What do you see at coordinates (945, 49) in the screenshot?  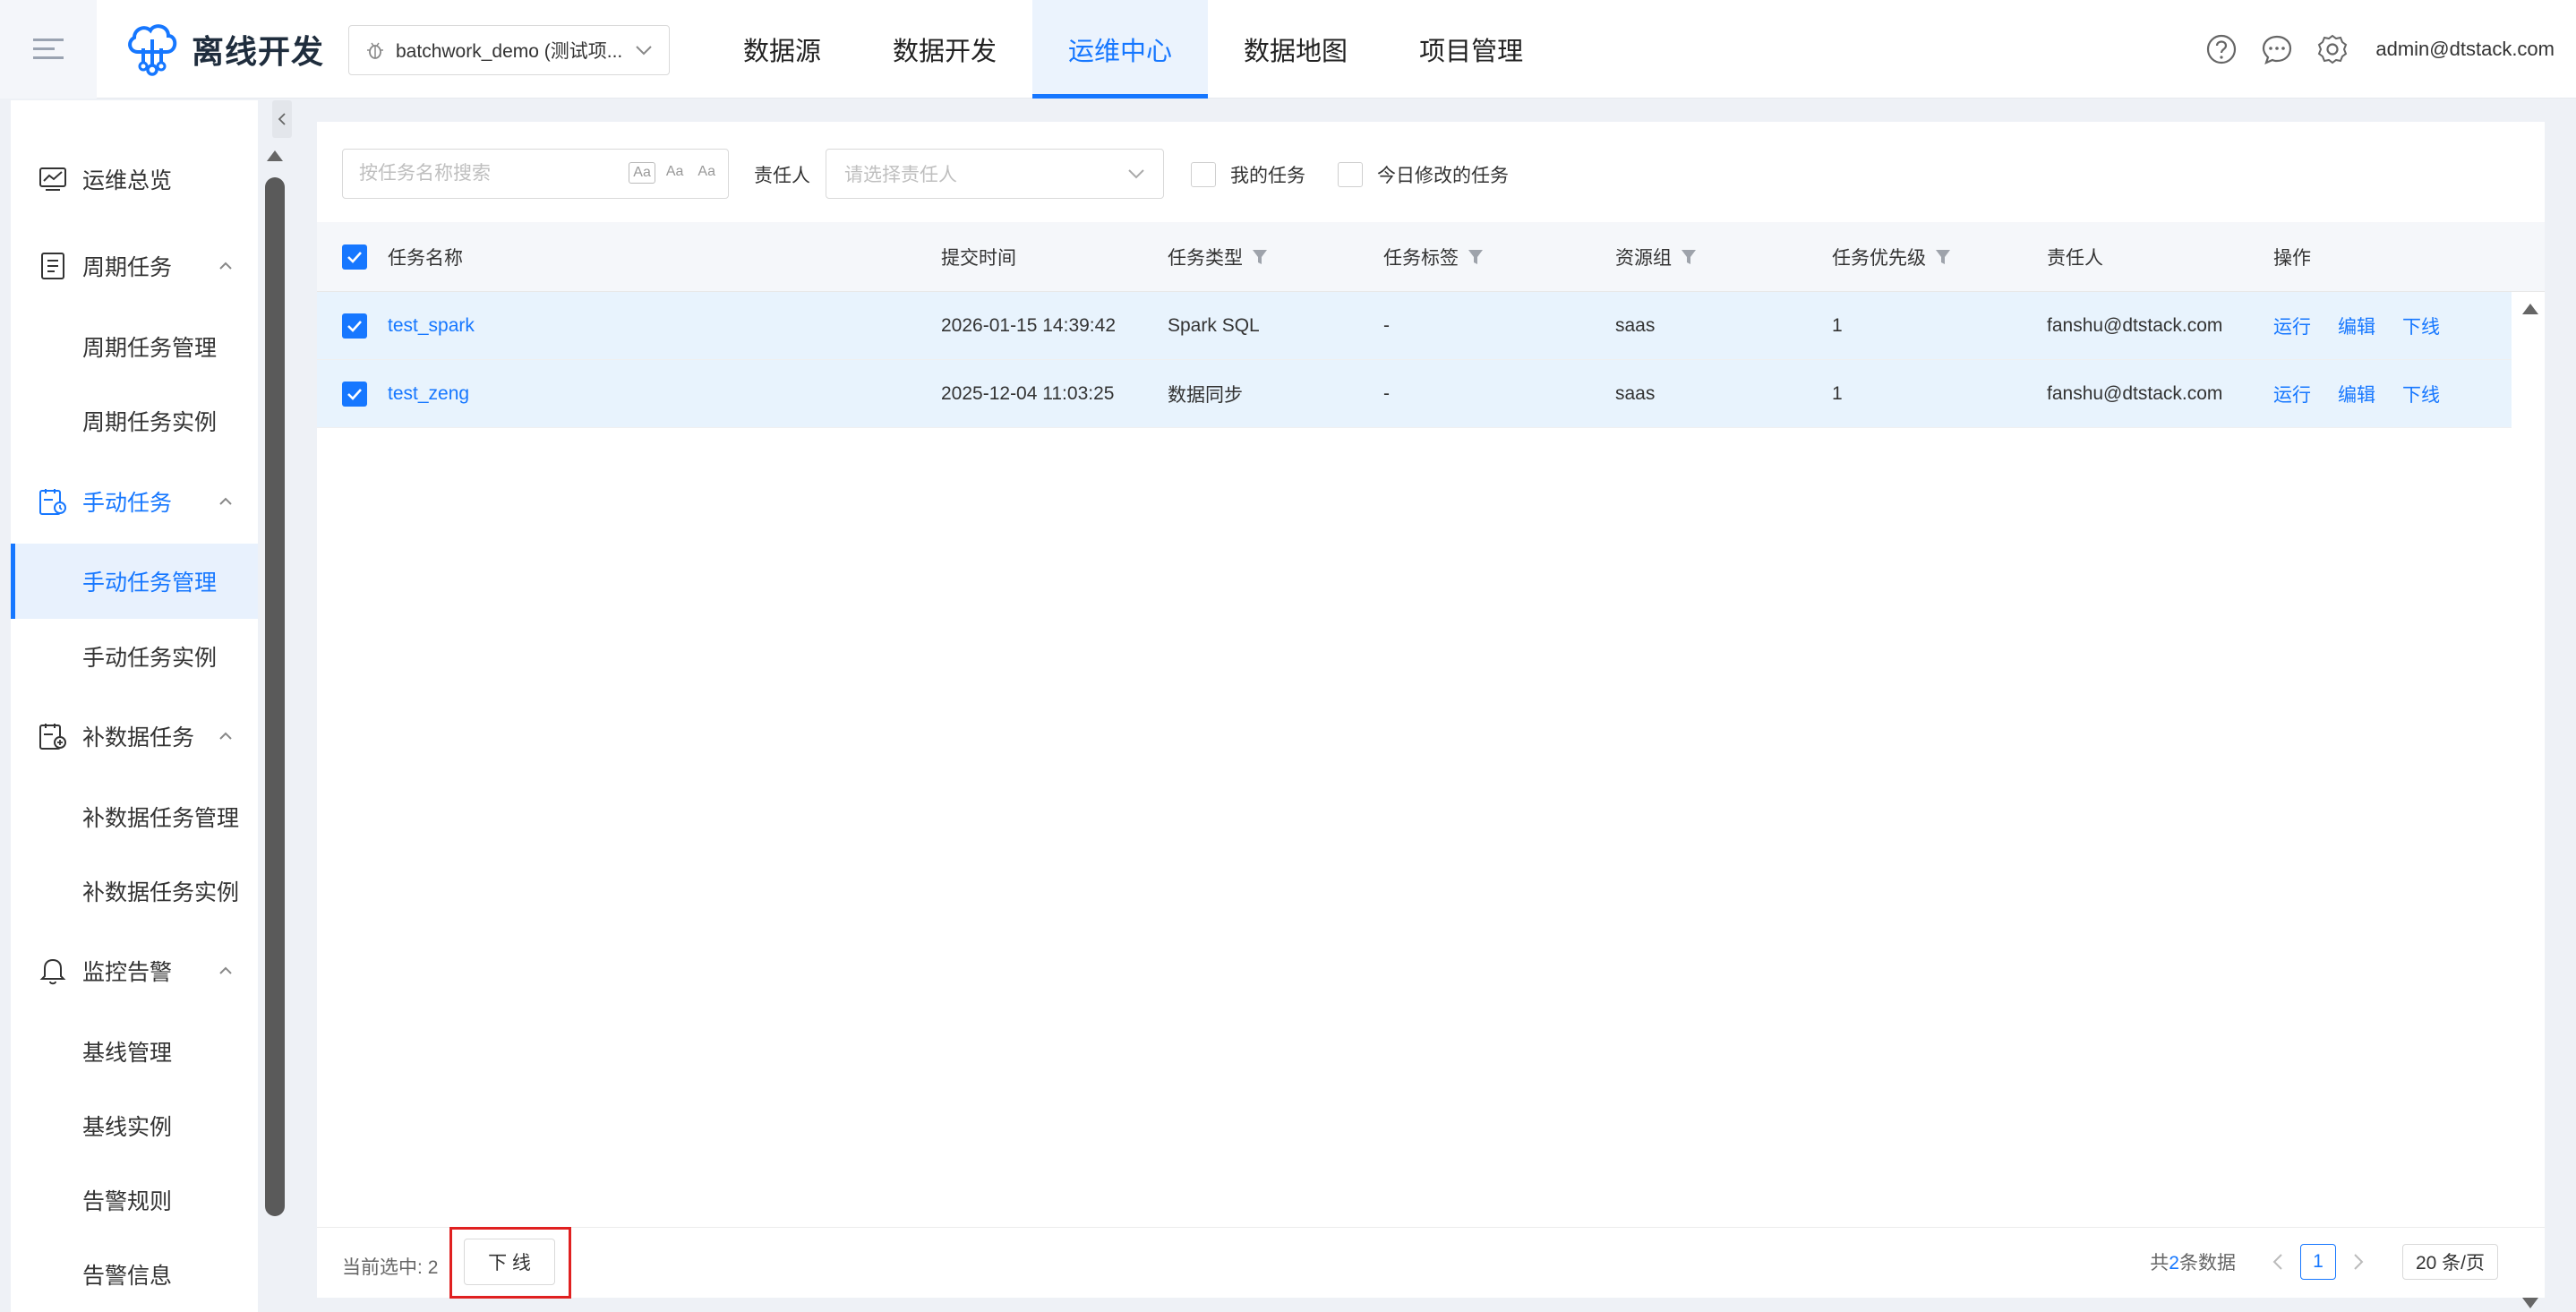 I see `nav-data-dev: 数据开发` at bounding box center [945, 49].